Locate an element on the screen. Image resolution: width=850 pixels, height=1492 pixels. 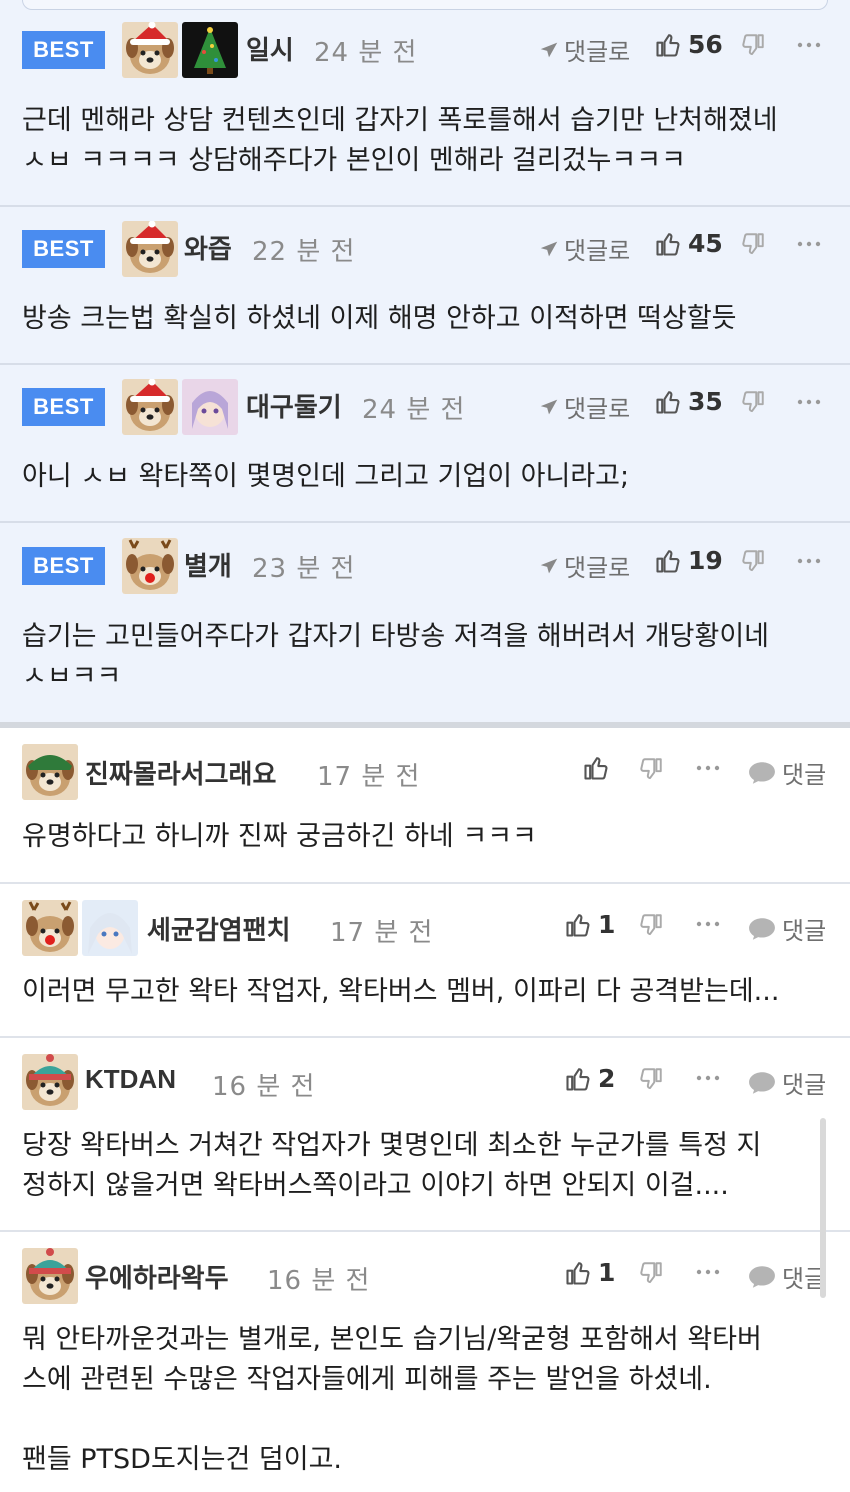
timestamp: 22 분 전 is located at coordinates (304, 252).